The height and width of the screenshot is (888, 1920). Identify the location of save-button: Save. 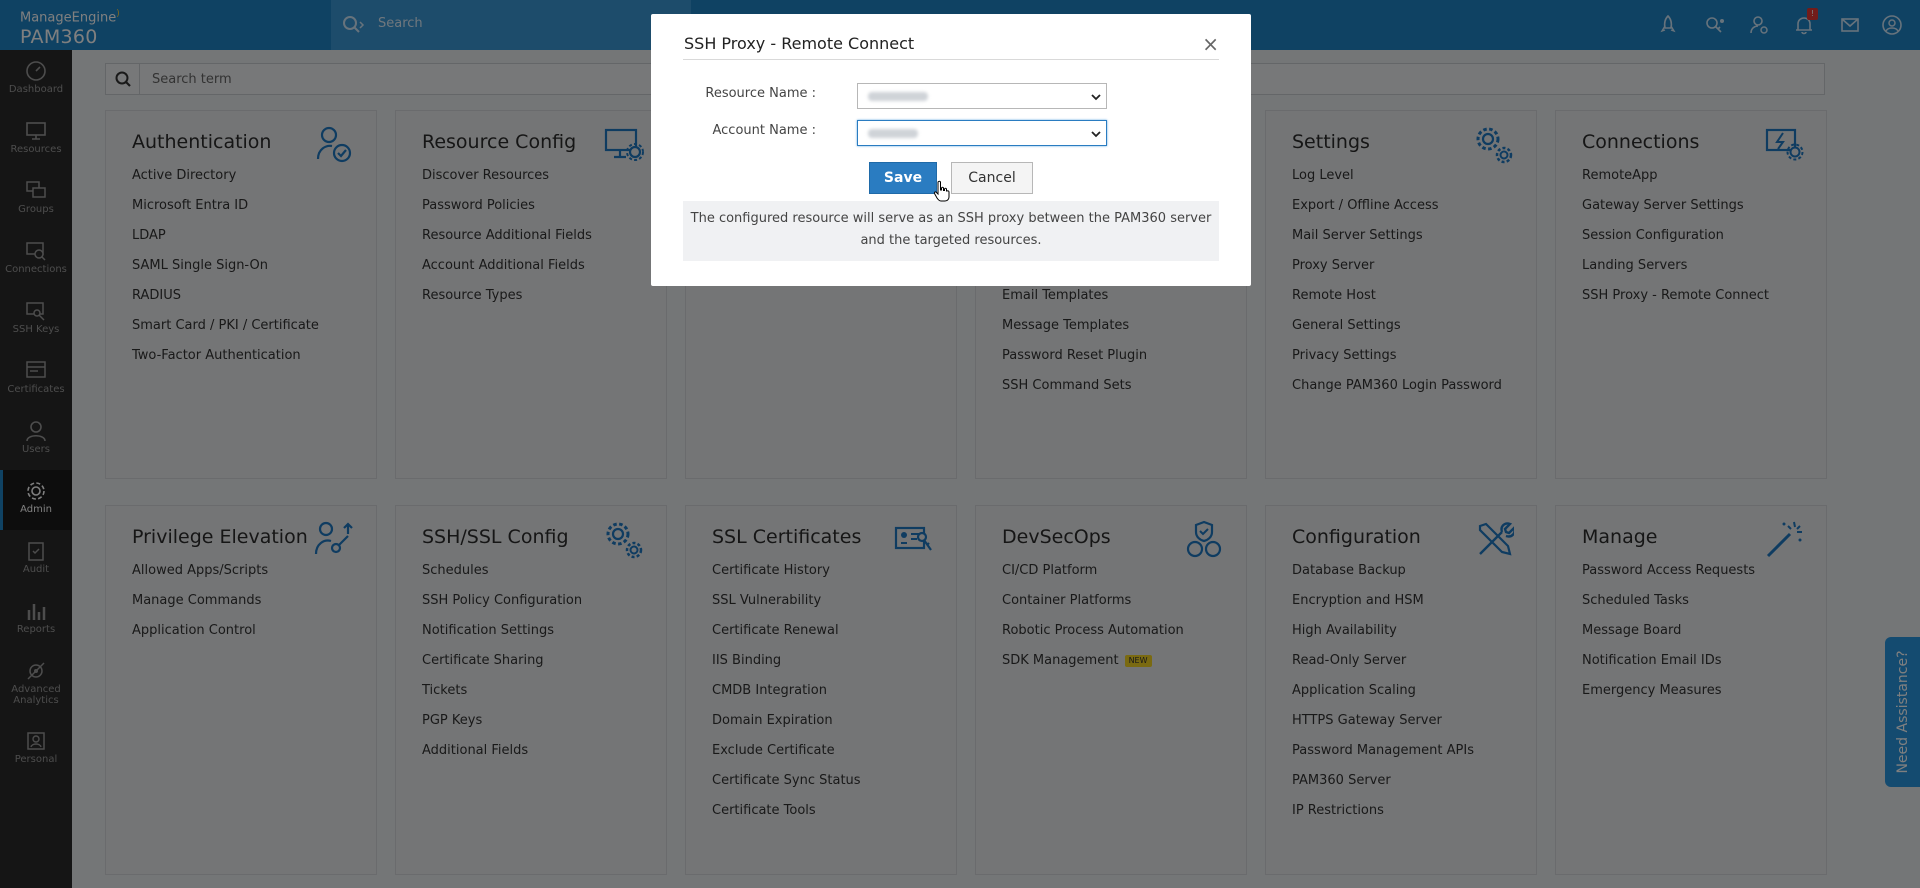
(903, 178).